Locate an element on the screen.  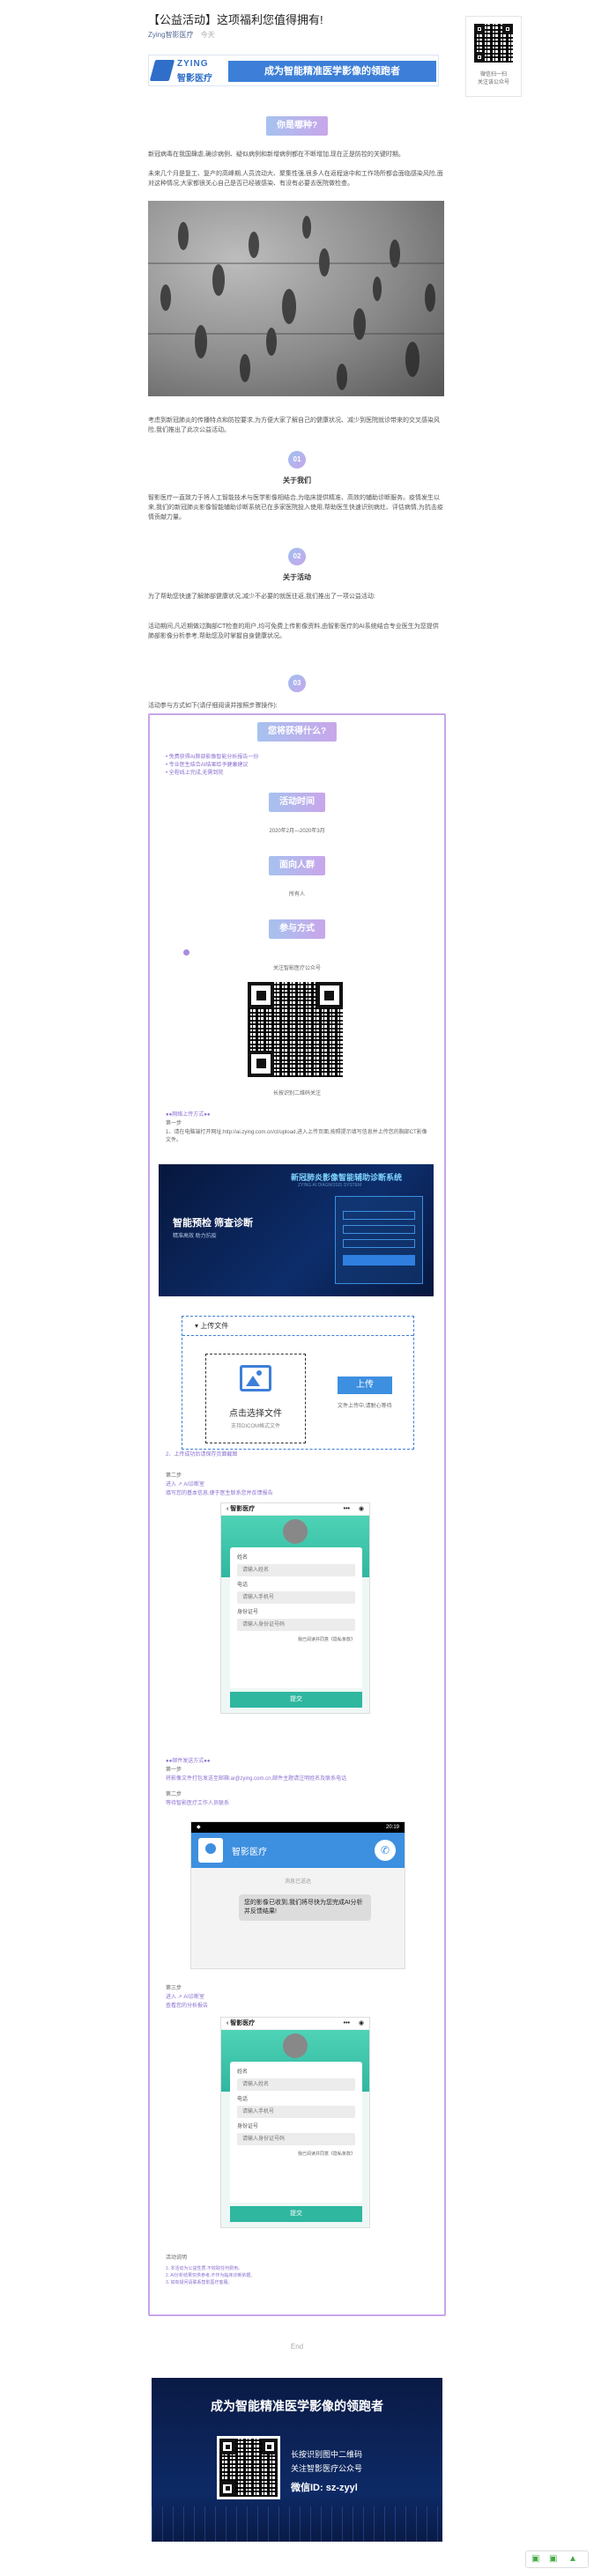
mini-share-icon: ▣ is located at coordinates (553, 2559).